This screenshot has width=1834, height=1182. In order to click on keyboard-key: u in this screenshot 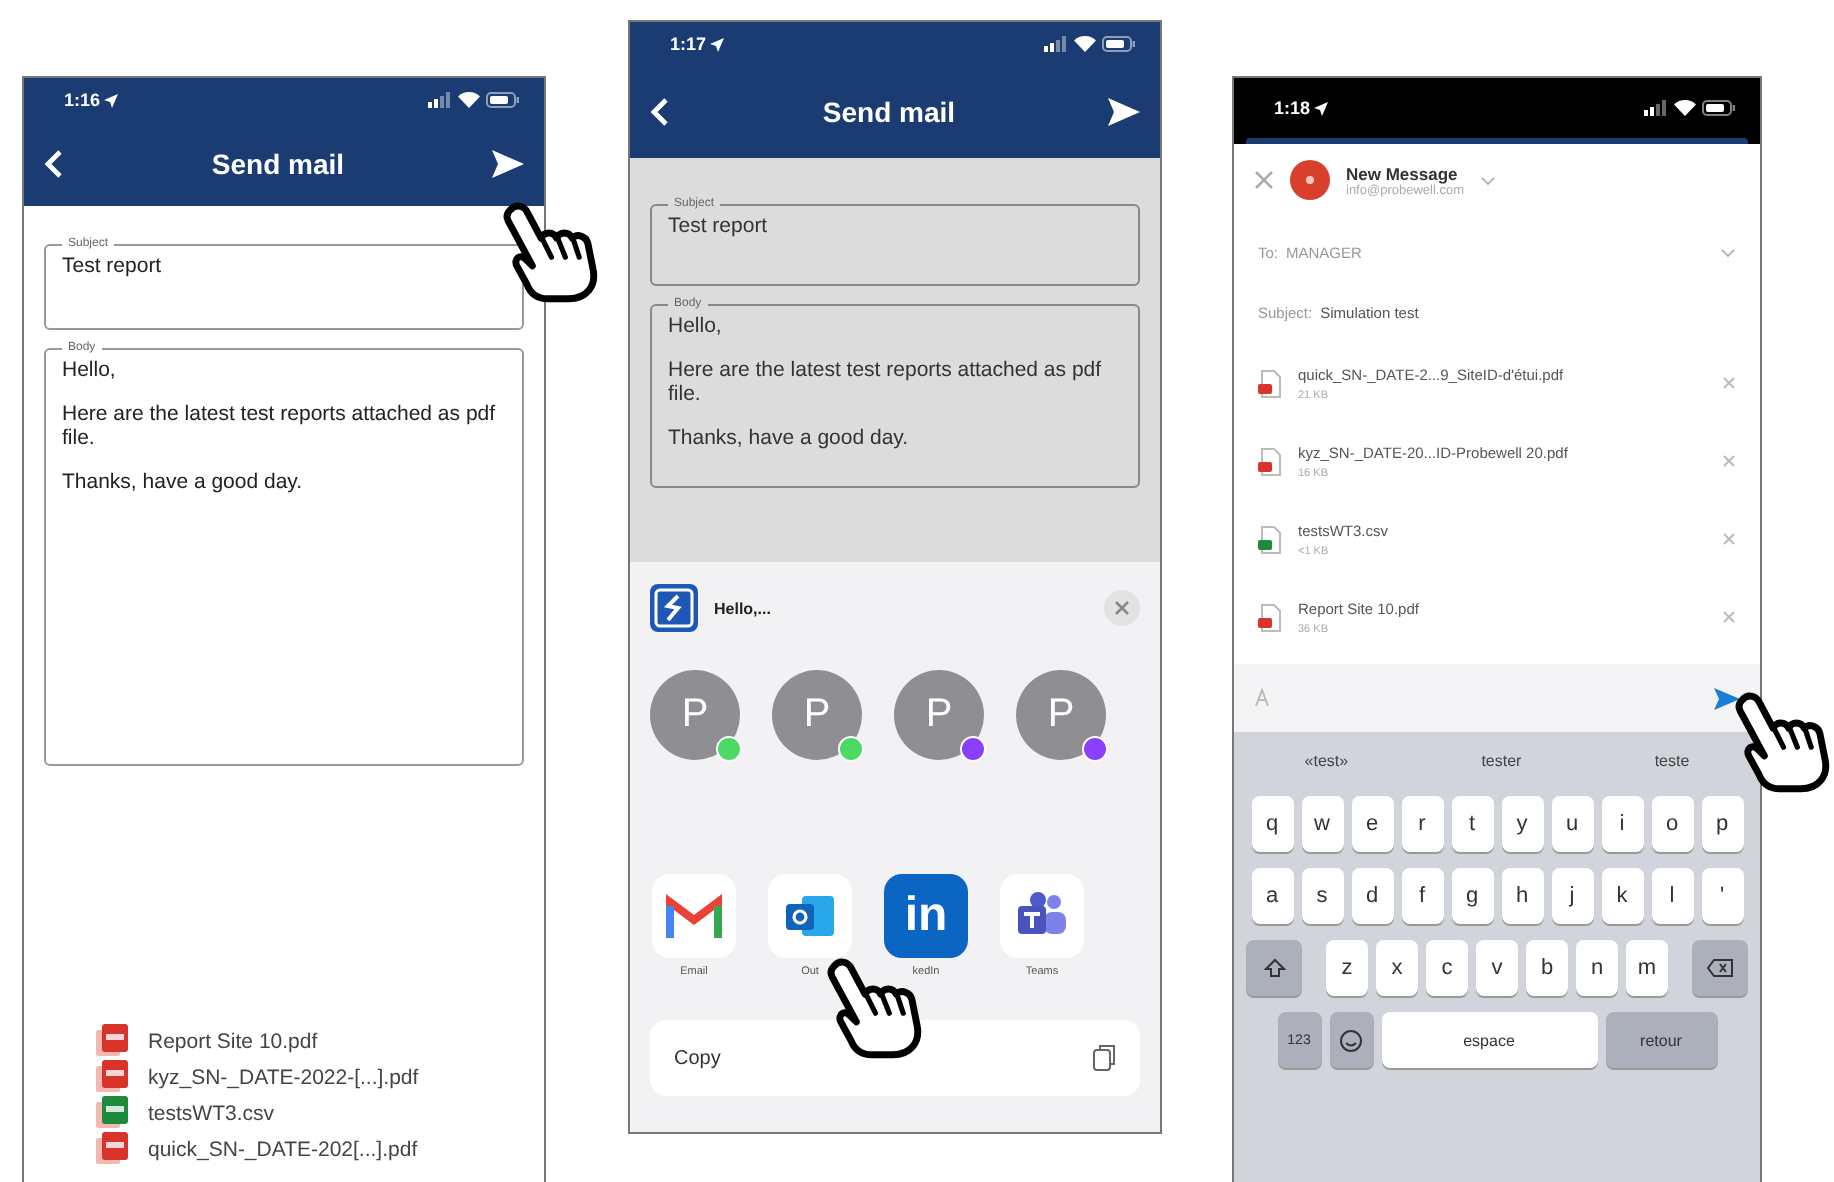, I will do `click(1572, 824)`.